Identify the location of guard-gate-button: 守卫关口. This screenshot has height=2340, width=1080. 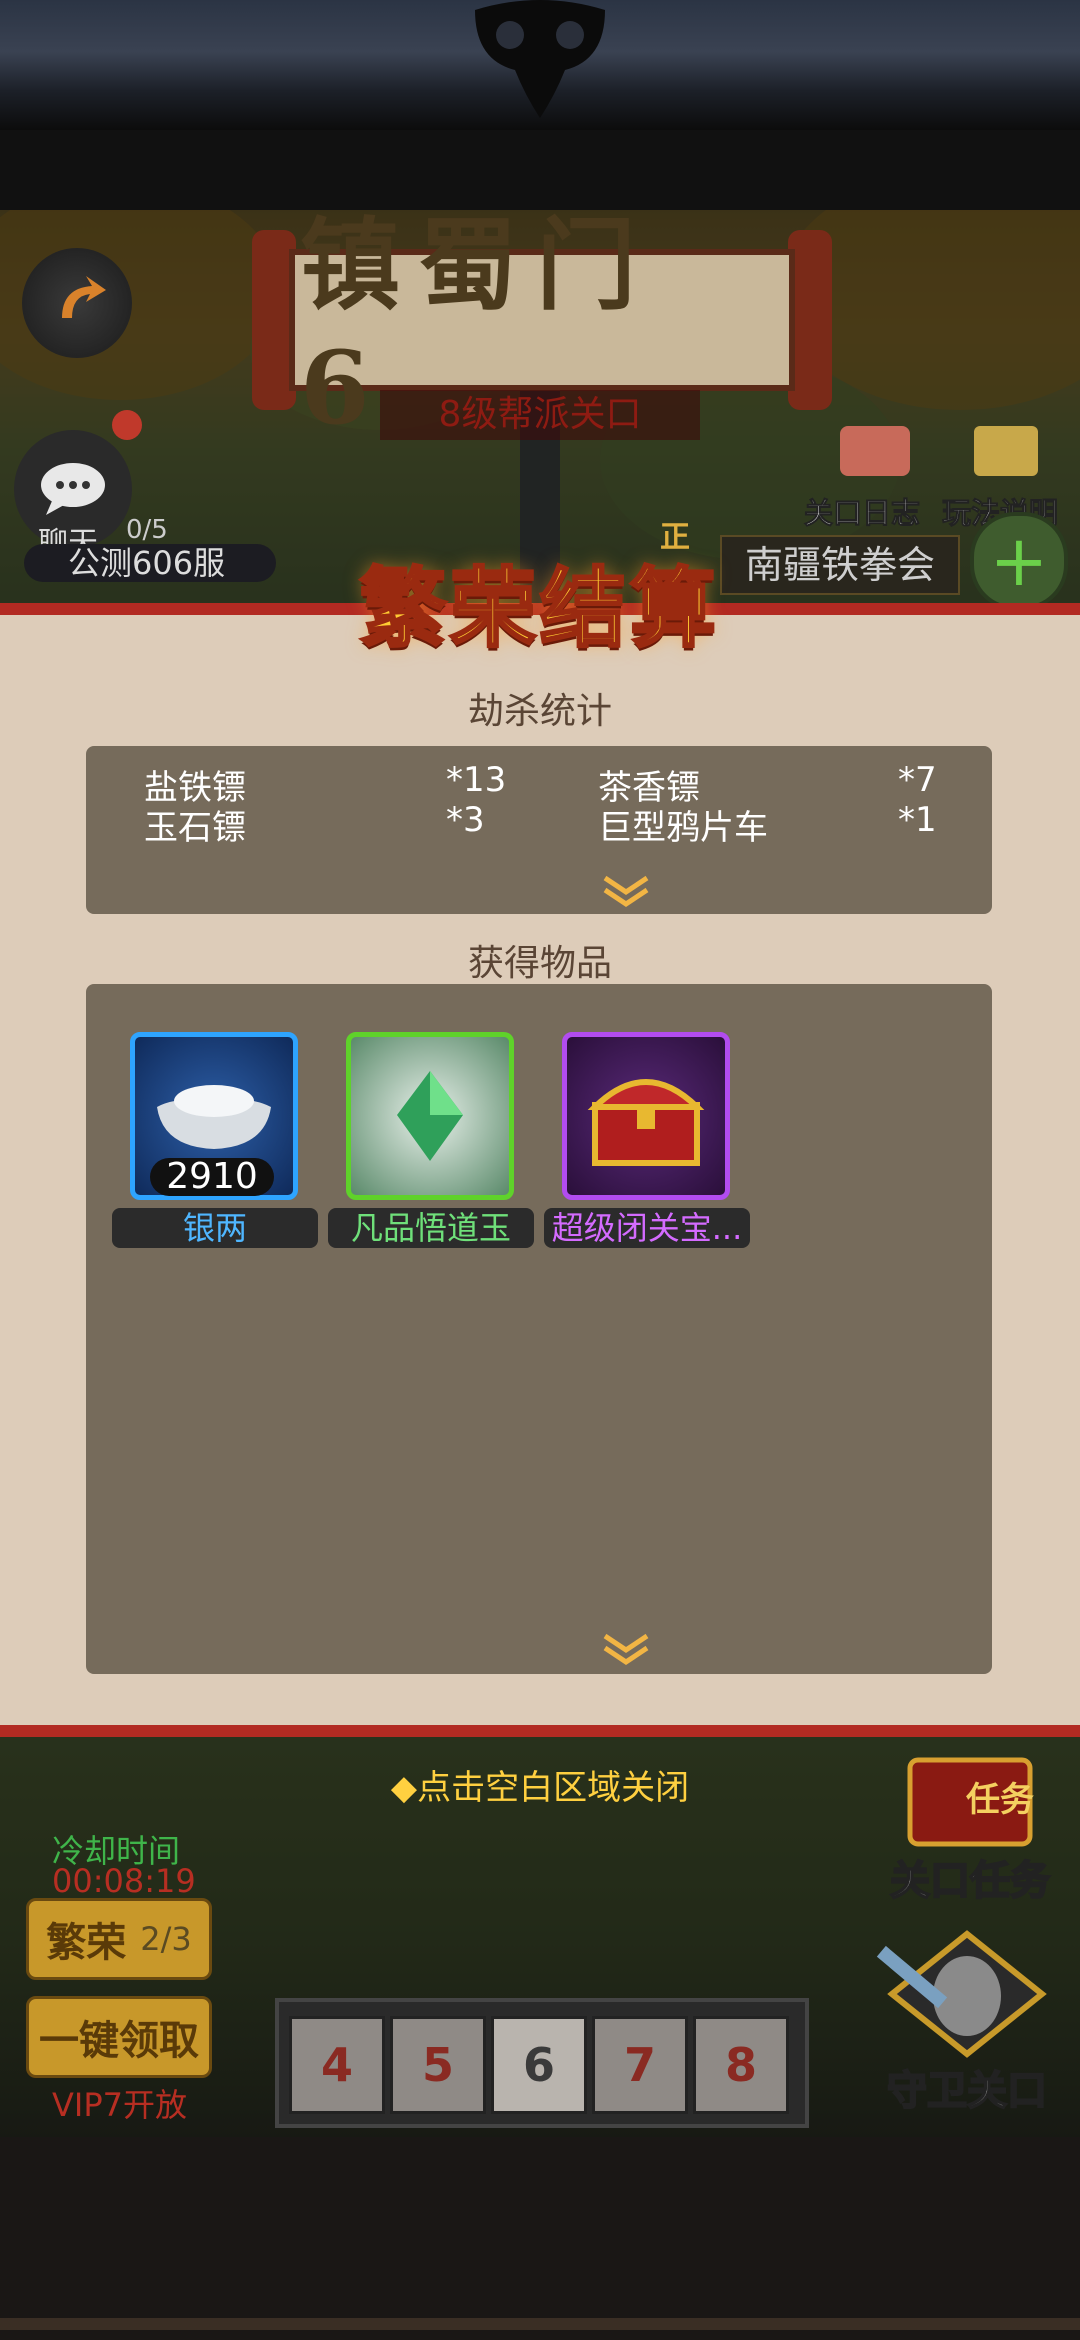
(967, 2025).